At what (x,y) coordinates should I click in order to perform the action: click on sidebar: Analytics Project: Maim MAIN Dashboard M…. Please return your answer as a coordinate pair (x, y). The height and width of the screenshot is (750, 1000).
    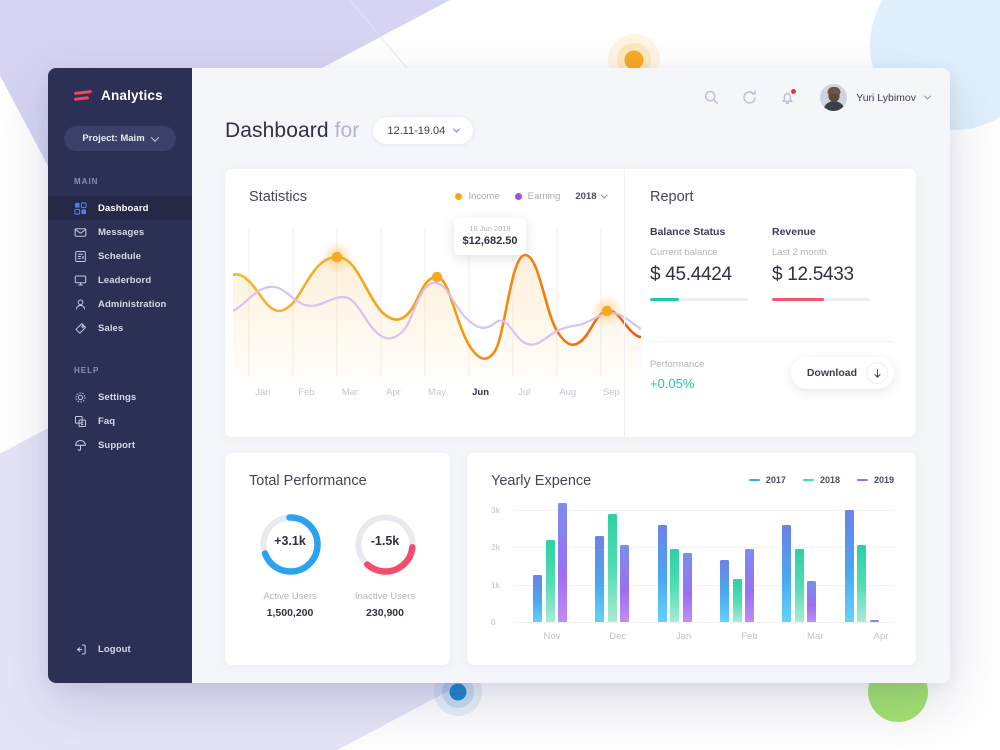
    Looking at the image, I should click on (120, 375).